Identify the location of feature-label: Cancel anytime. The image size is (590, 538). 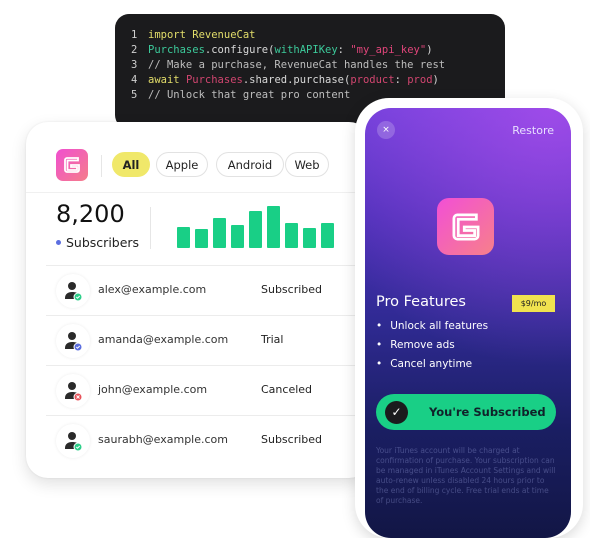
(431, 364).